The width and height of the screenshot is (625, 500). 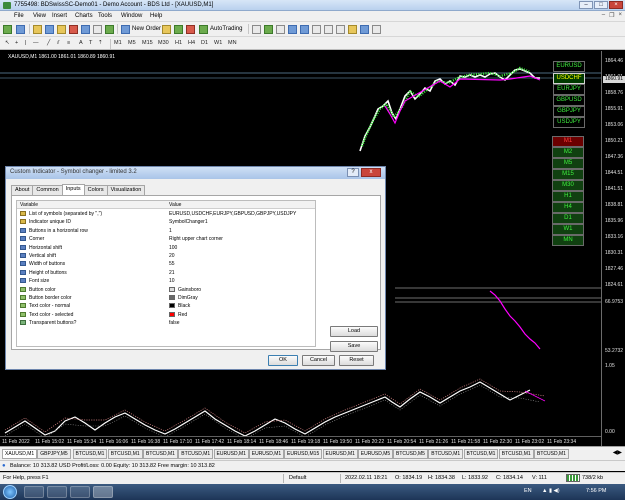 What do you see at coordinates (283, 360) in the screenshot?
I see `ok-button: OK` at bounding box center [283, 360].